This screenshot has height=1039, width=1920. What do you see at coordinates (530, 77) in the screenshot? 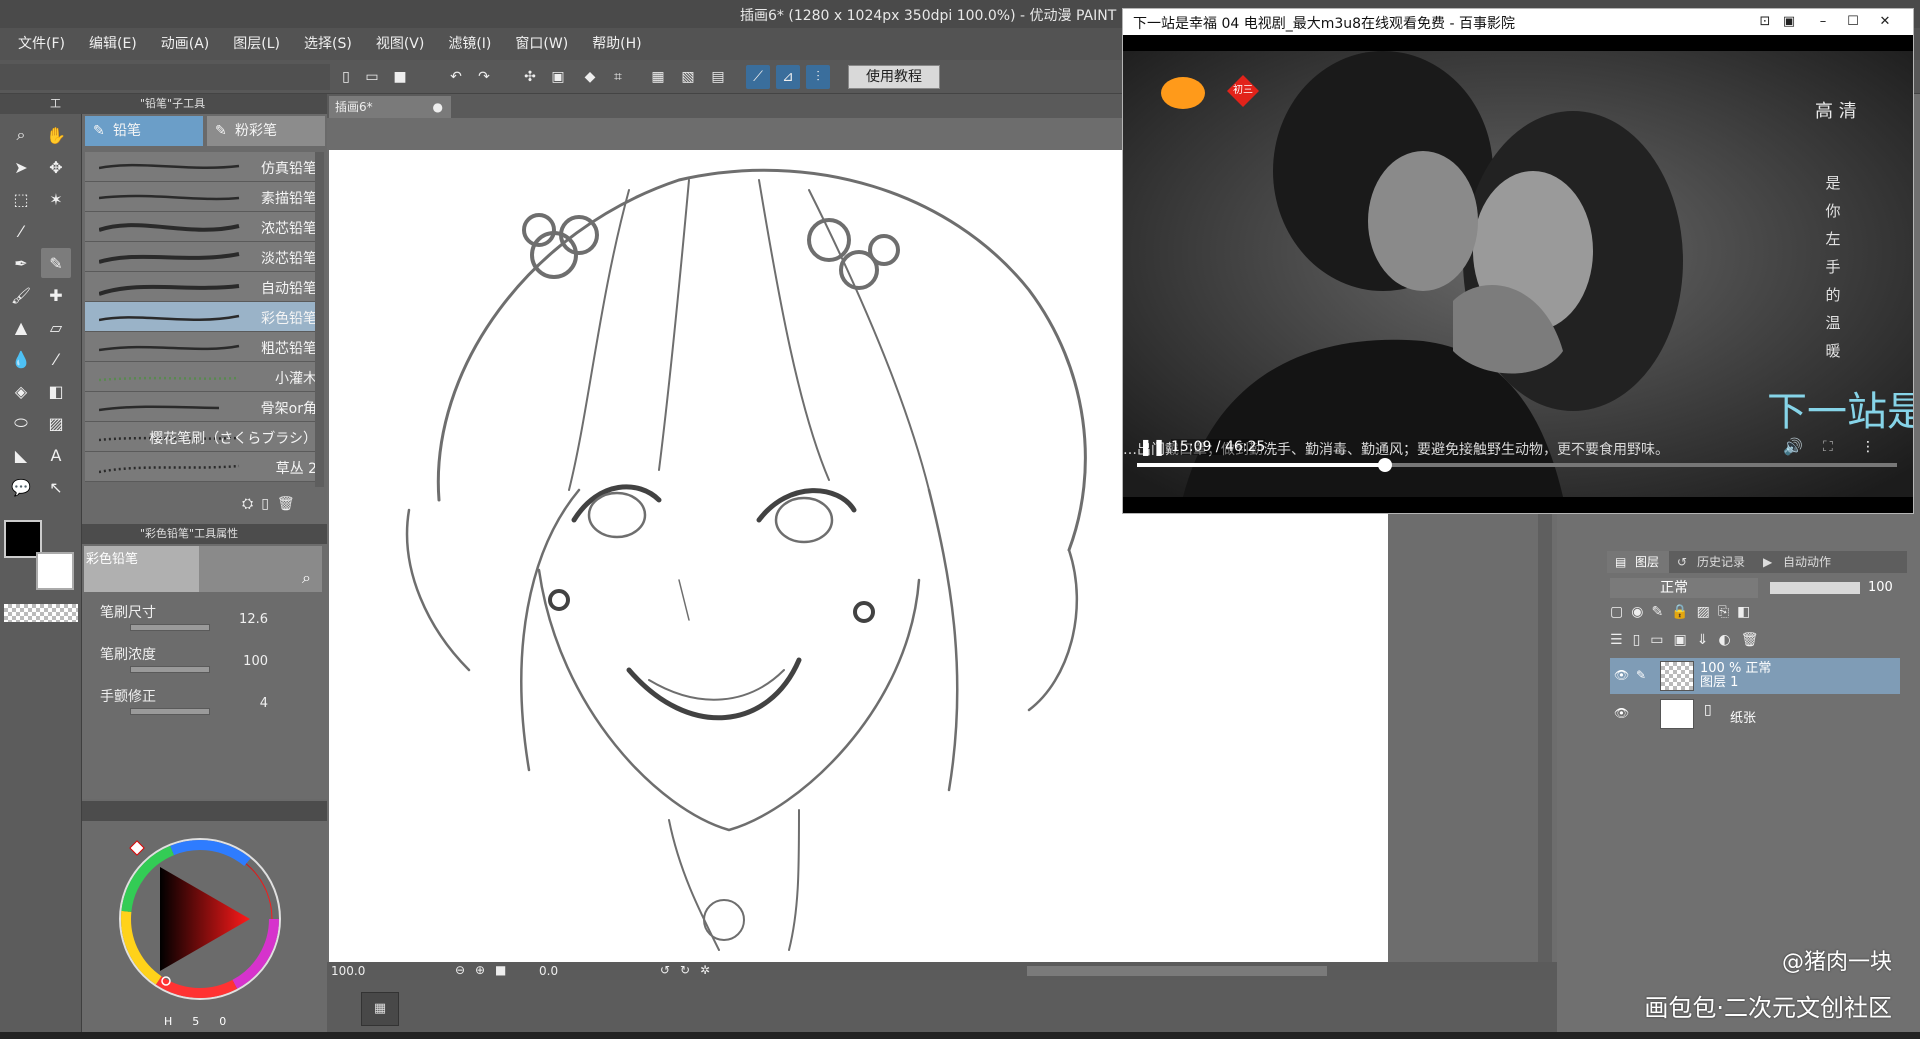
I see `transform-icon: ✣` at bounding box center [530, 77].